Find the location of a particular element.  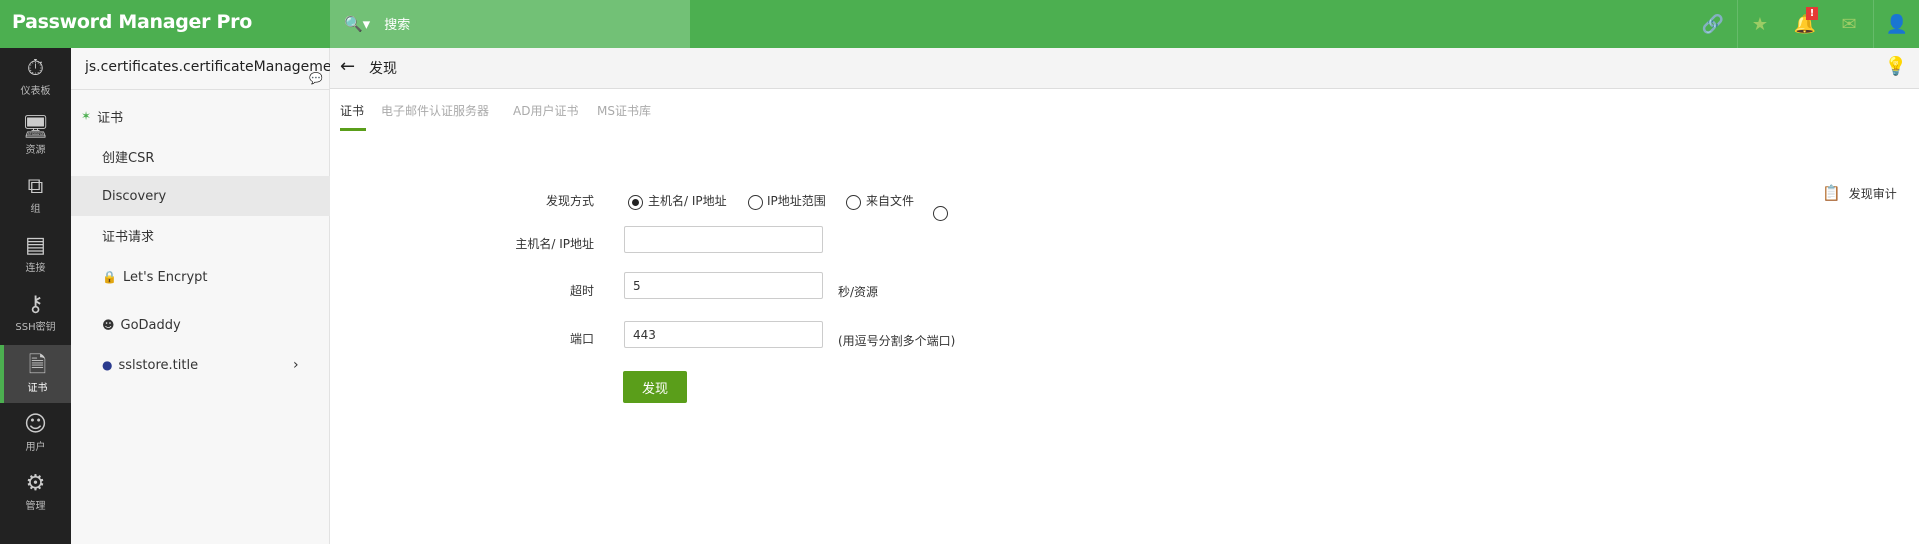

panel-item-cert-requests: 证书请求 is located at coordinates (200, 235).